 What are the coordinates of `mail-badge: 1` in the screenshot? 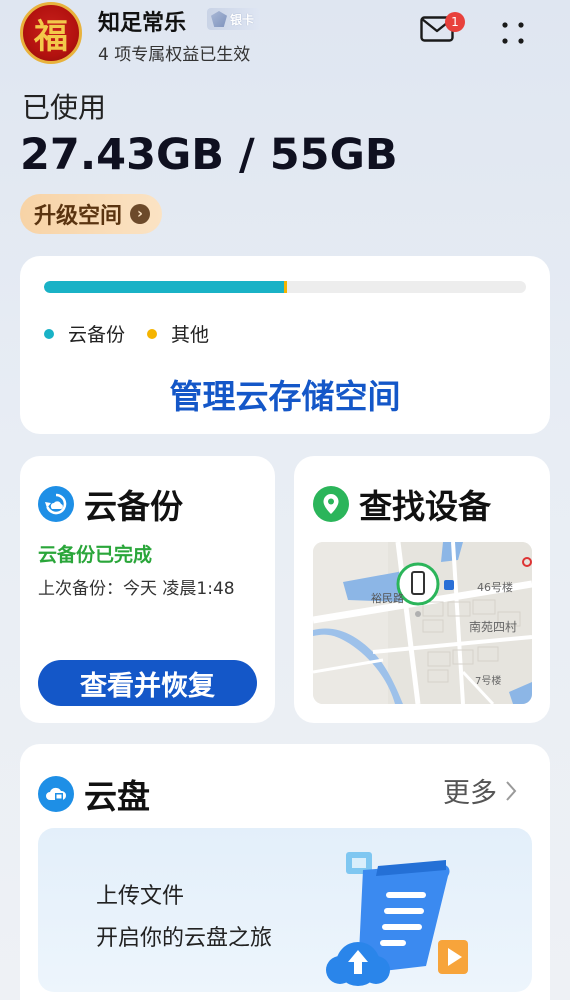 It's located at (455, 22).